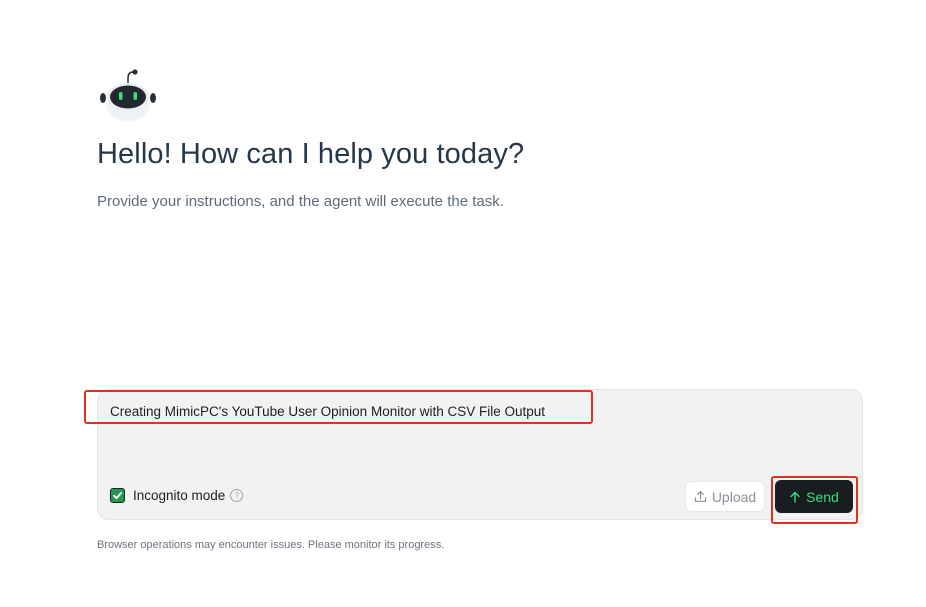 This screenshot has height=607, width=926. I want to click on robot-avatar-icon, so click(127, 96).